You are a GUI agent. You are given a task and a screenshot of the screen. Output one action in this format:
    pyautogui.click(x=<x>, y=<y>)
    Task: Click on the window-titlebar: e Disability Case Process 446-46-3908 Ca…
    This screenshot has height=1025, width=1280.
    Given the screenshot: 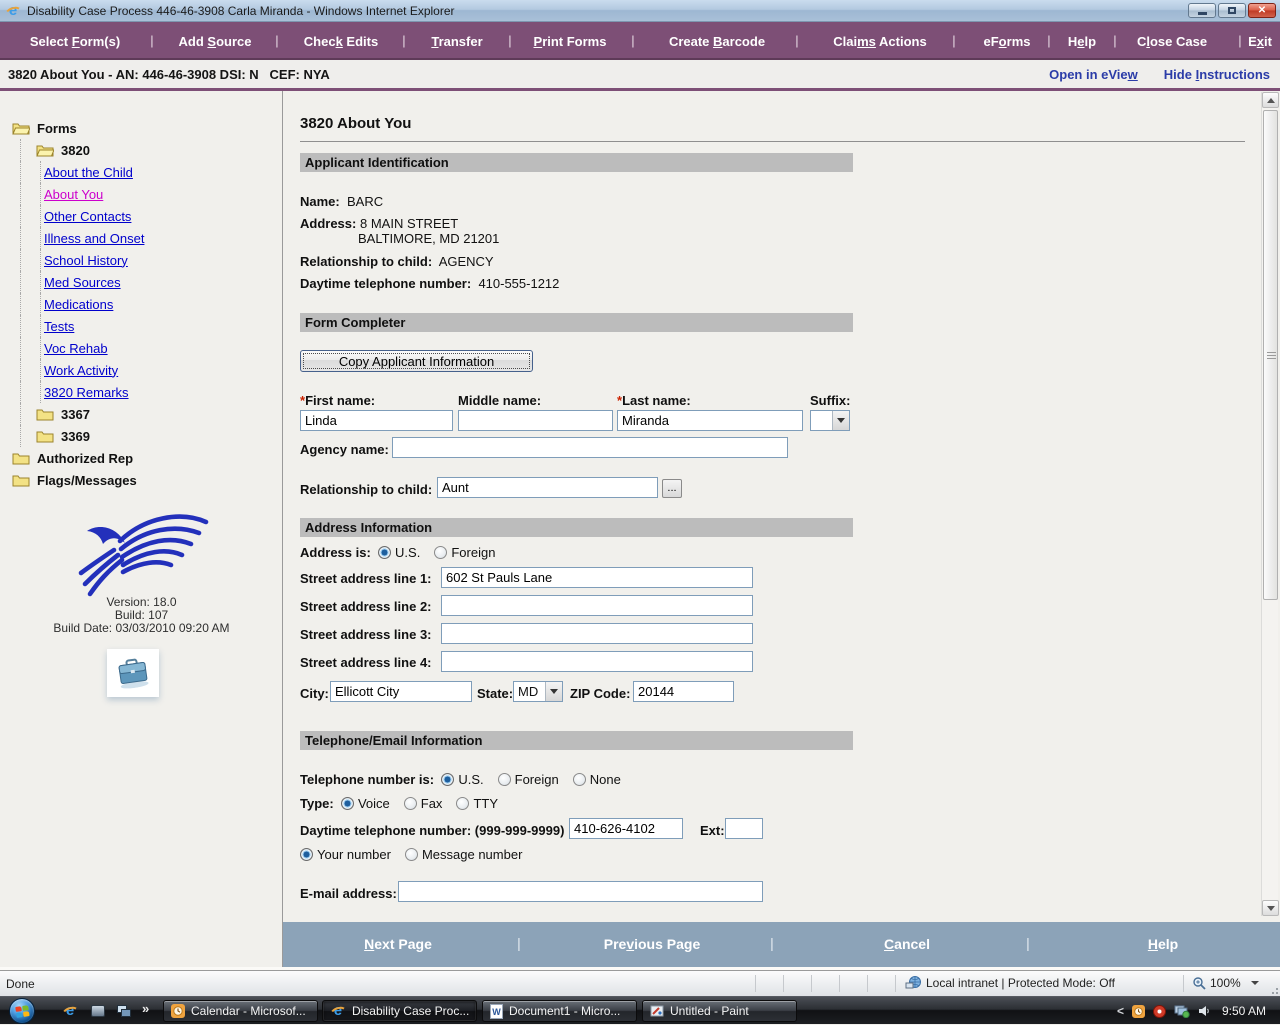 What is the action you would take?
    pyautogui.click(x=640, y=11)
    